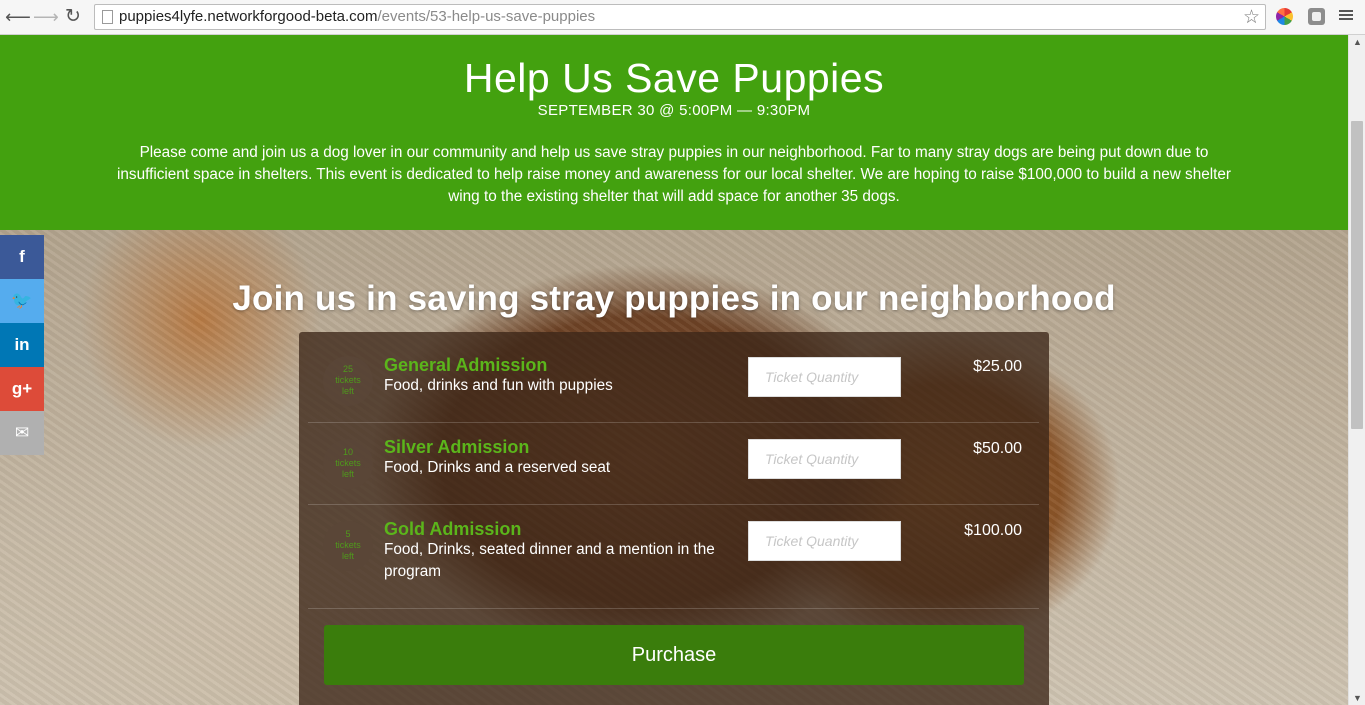 The image size is (1365, 705). Describe the element at coordinates (1346, 15) in the screenshot. I see `browser-menu-icon` at that location.